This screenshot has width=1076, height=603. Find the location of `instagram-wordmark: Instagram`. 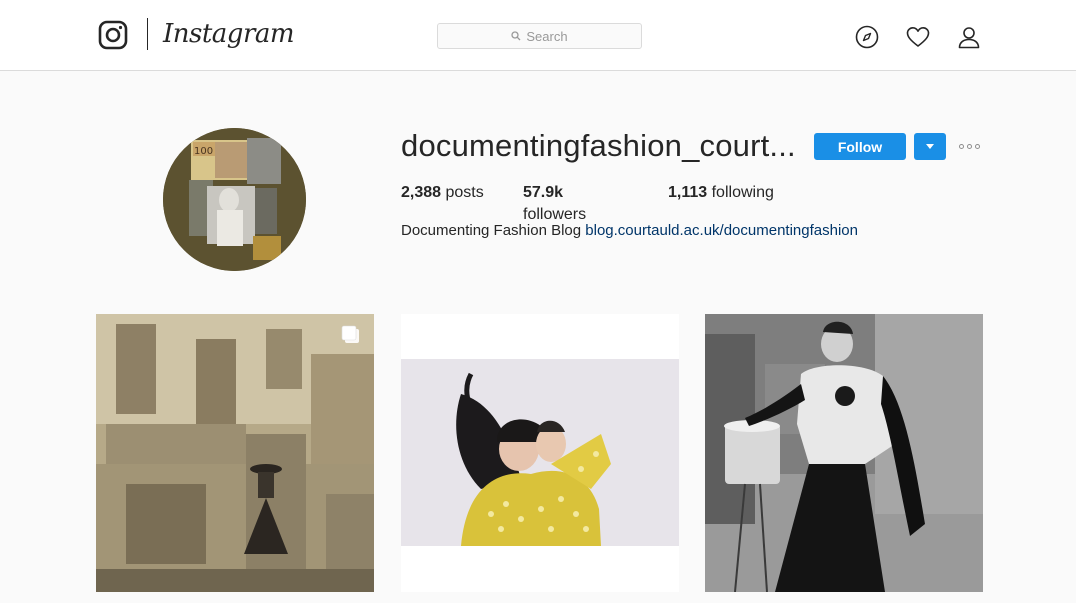

instagram-wordmark: Instagram is located at coordinates (229, 34).